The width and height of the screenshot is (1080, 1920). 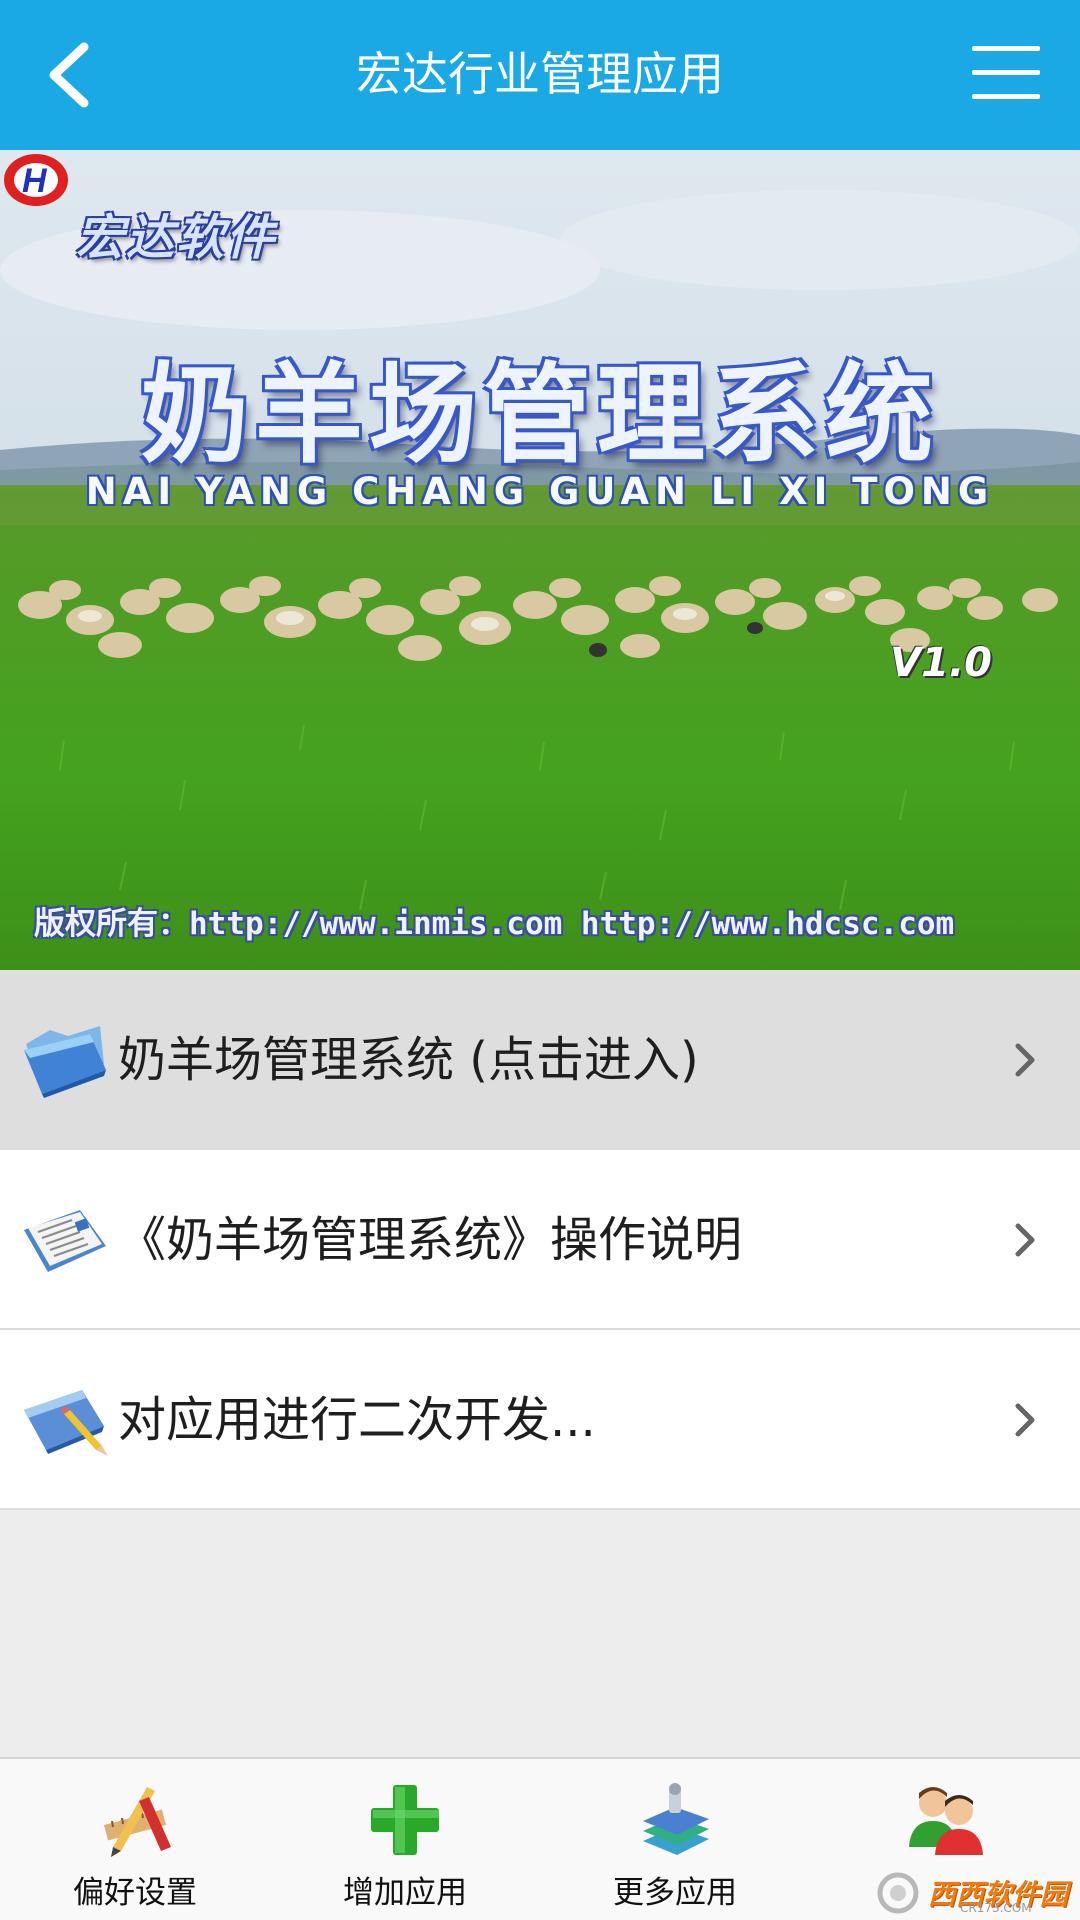 What do you see at coordinates (539, 415) in the screenshot?
I see `banner-title: 奶羊场管理系统` at bounding box center [539, 415].